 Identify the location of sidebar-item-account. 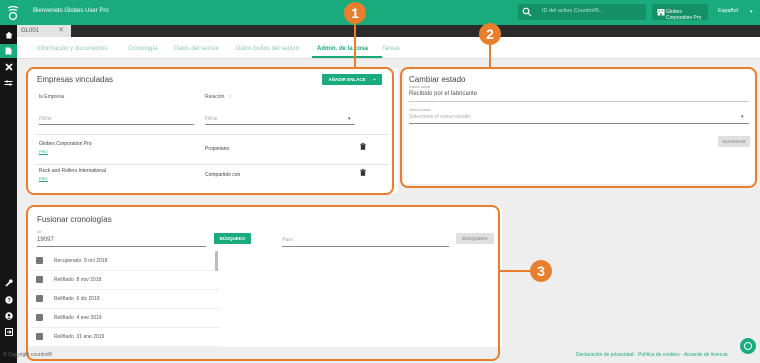
(8, 316).